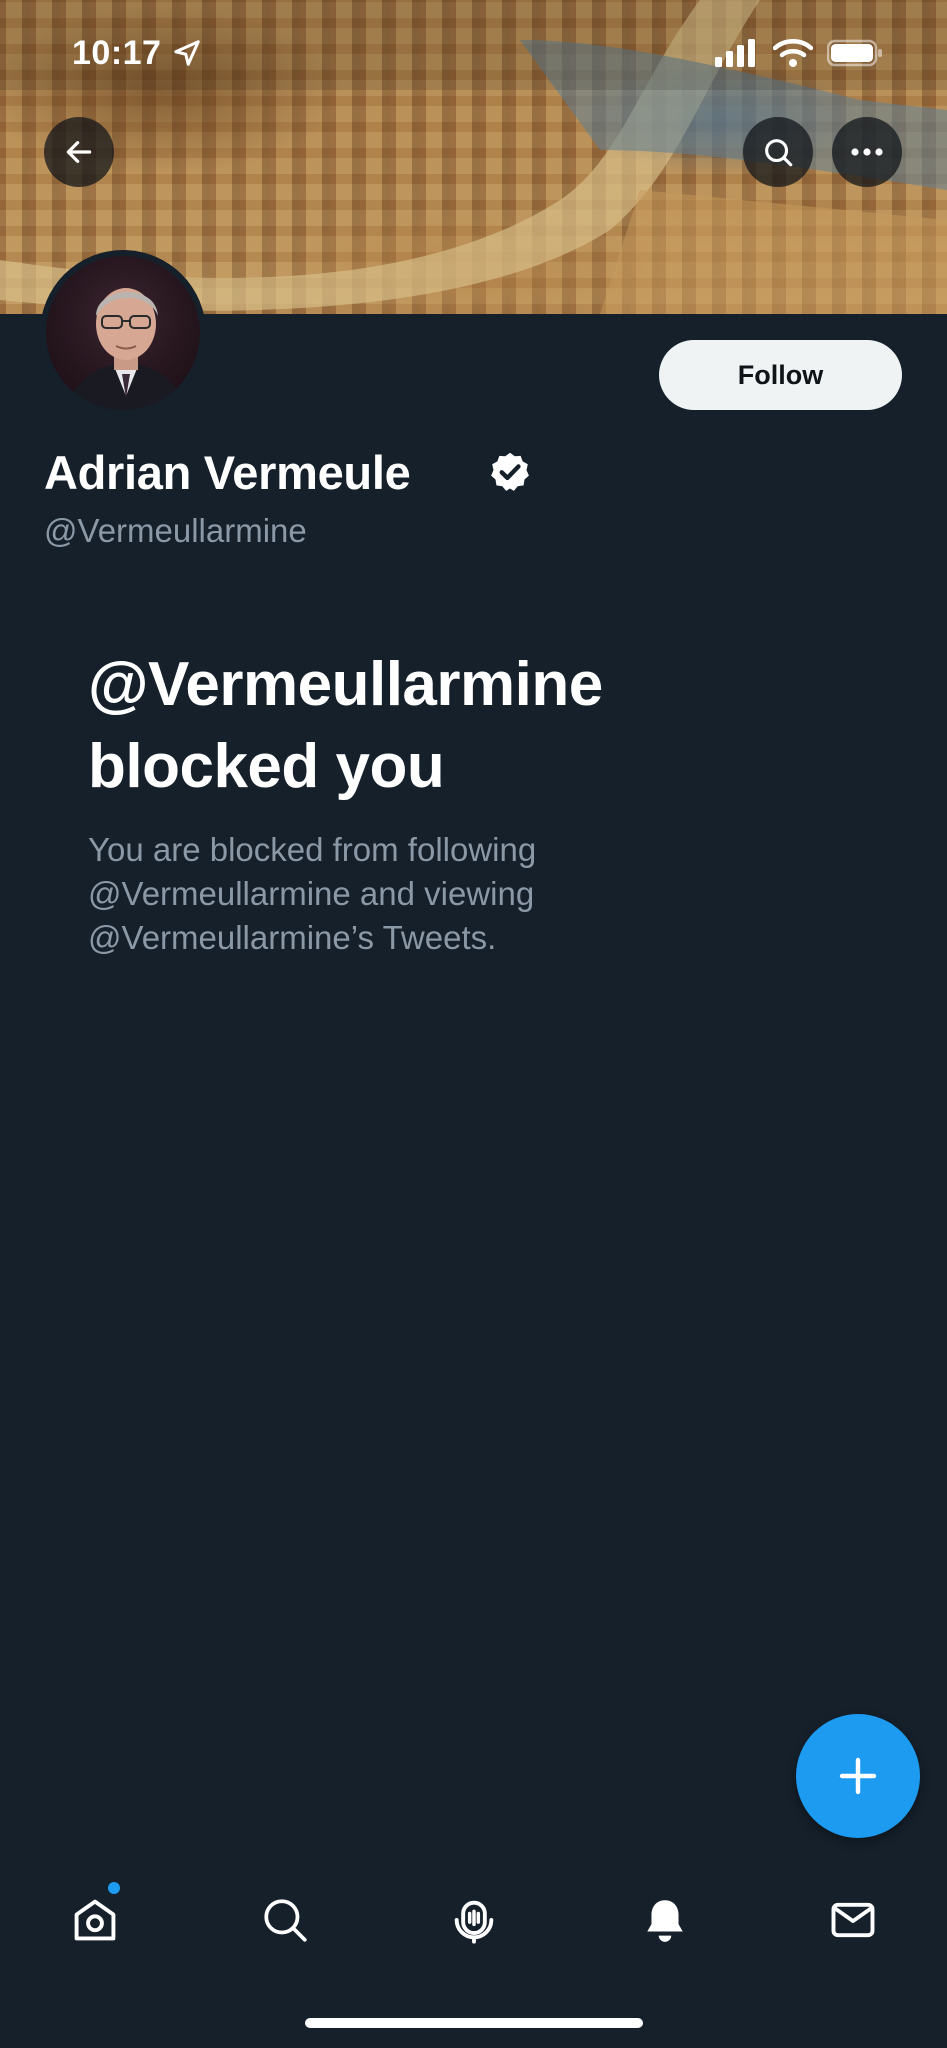 The image size is (947, 2048). I want to click on plus-icon, so click(858, 1776).